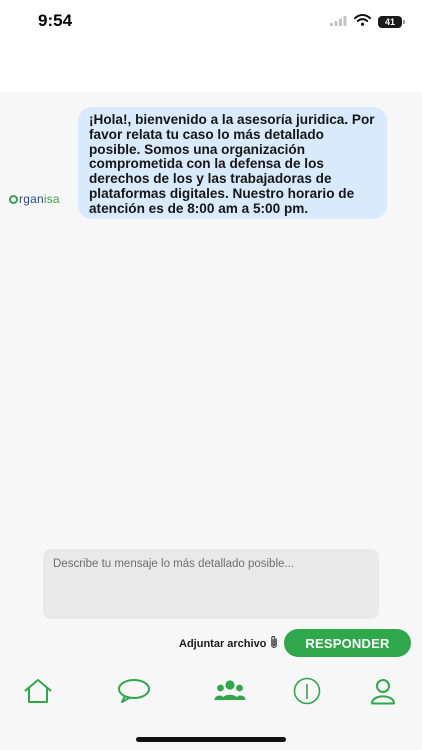 The height and width of the screenshot is (750, 422). Describe the element at coordinates (211, 692) in the screenshot. I see `tab-bar` at that location.